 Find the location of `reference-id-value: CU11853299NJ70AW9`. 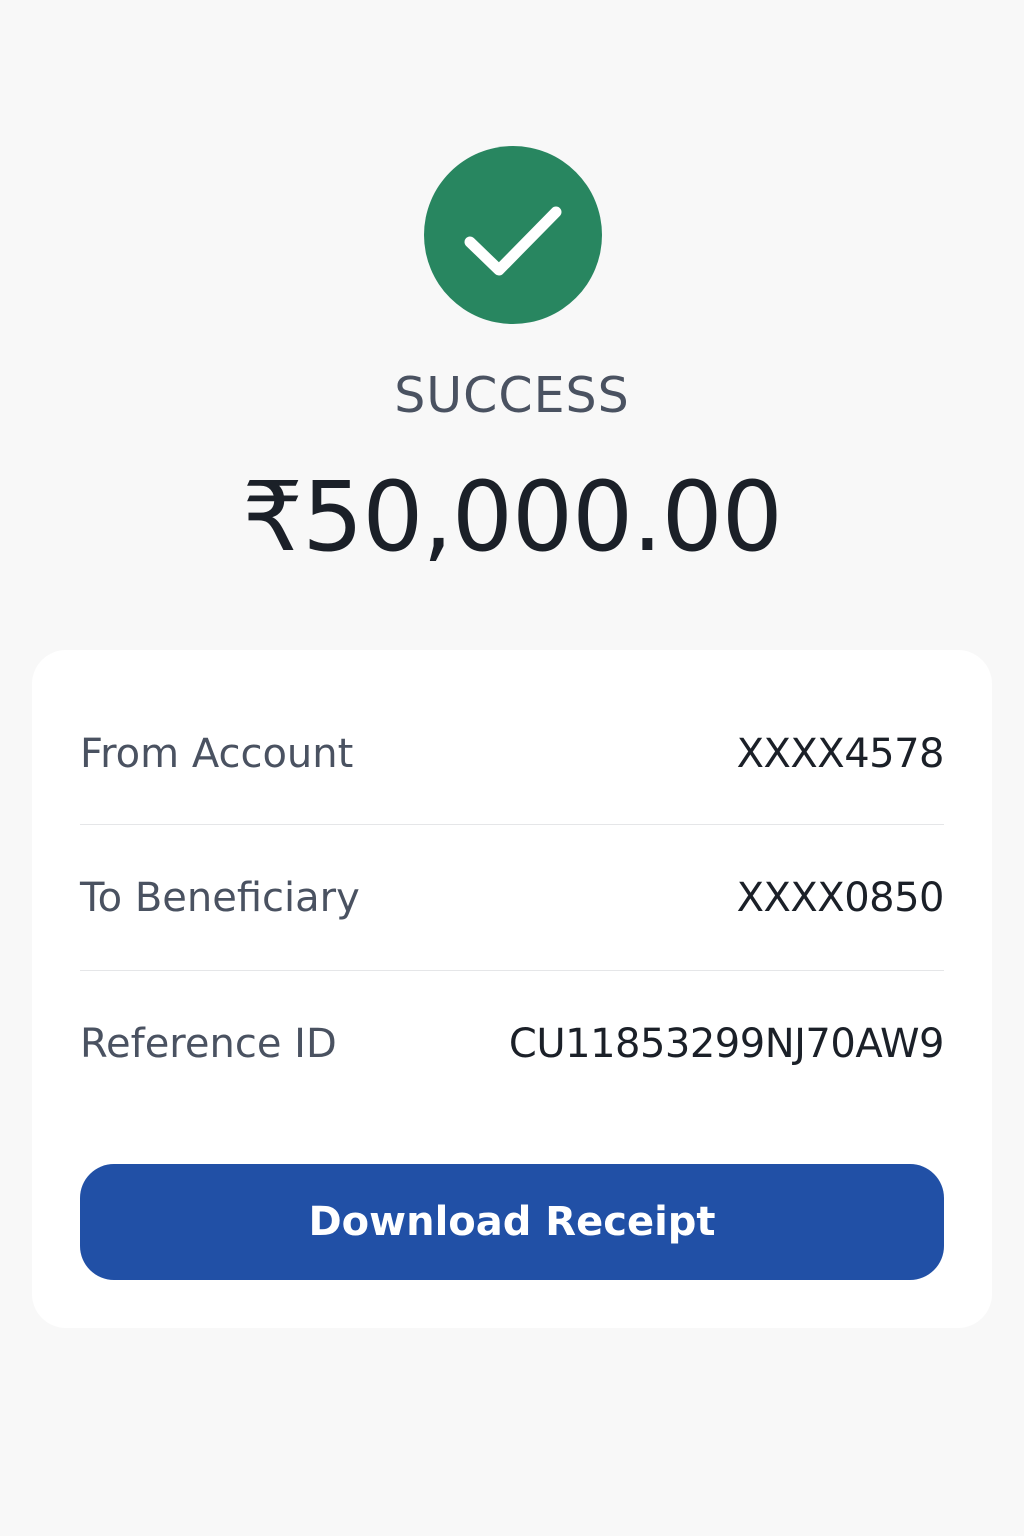

reference-id-value: CU11853299NJ70AW9 is located at coordinates (726, 1044).